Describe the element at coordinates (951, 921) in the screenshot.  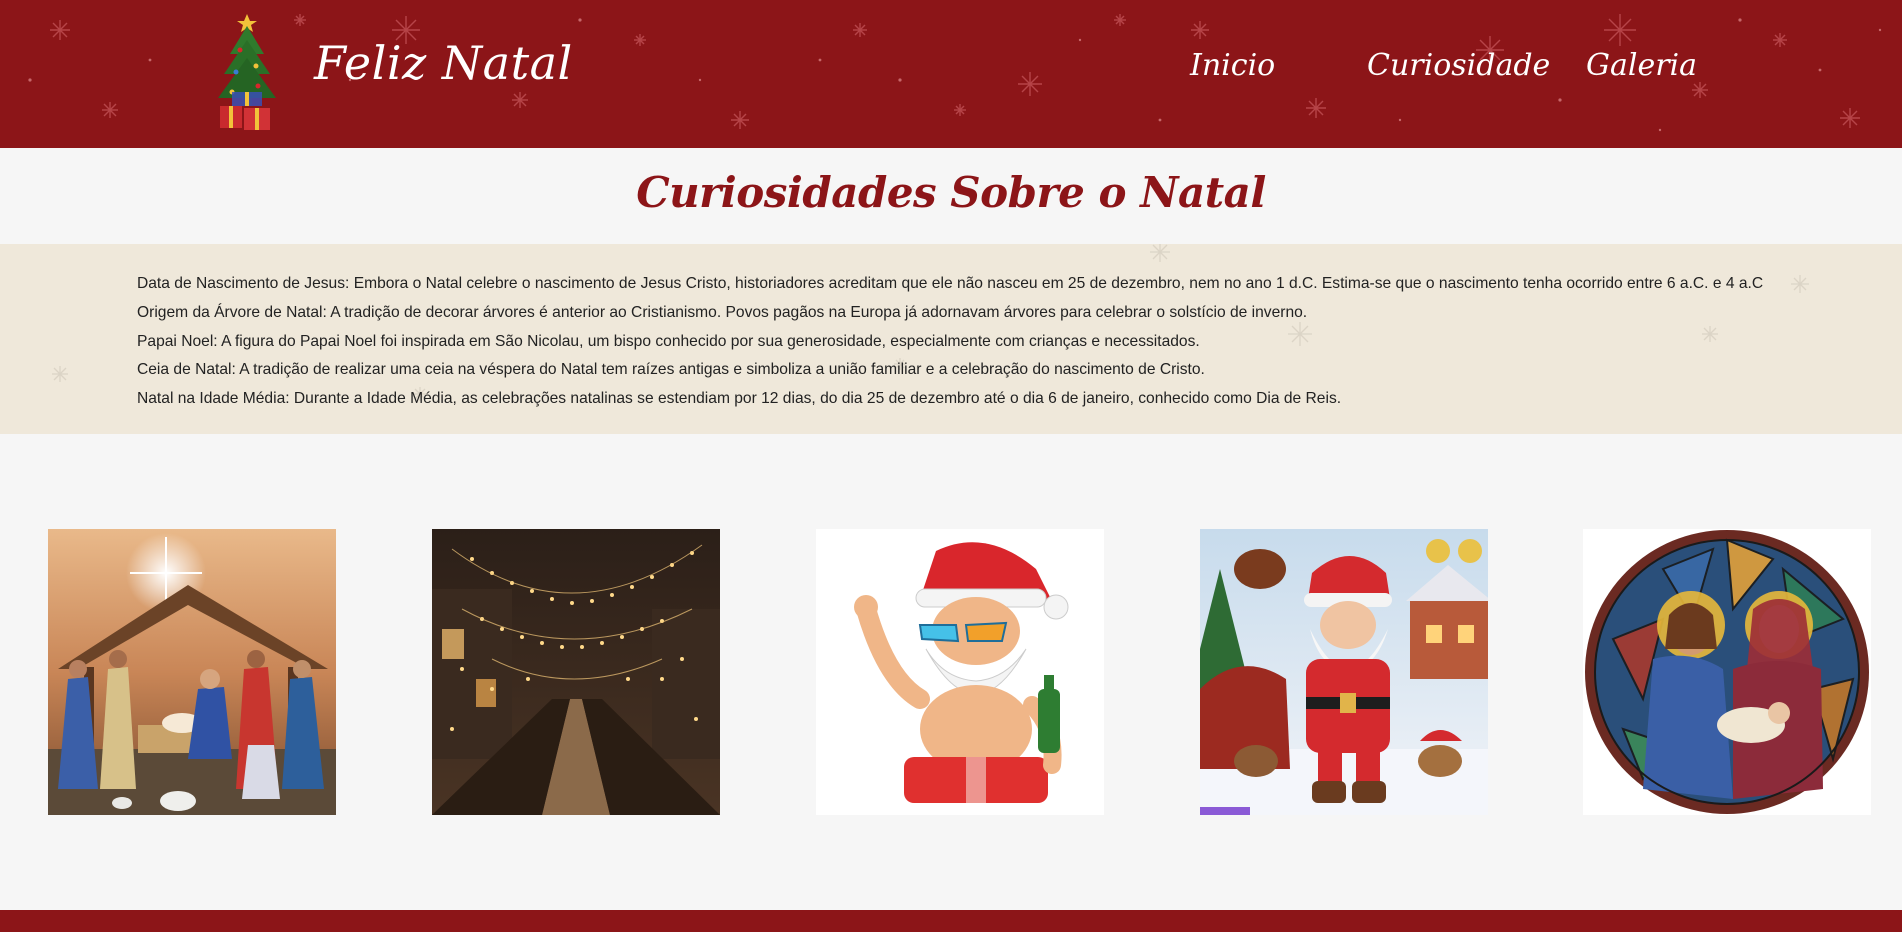
I see `site-footer` at that location.